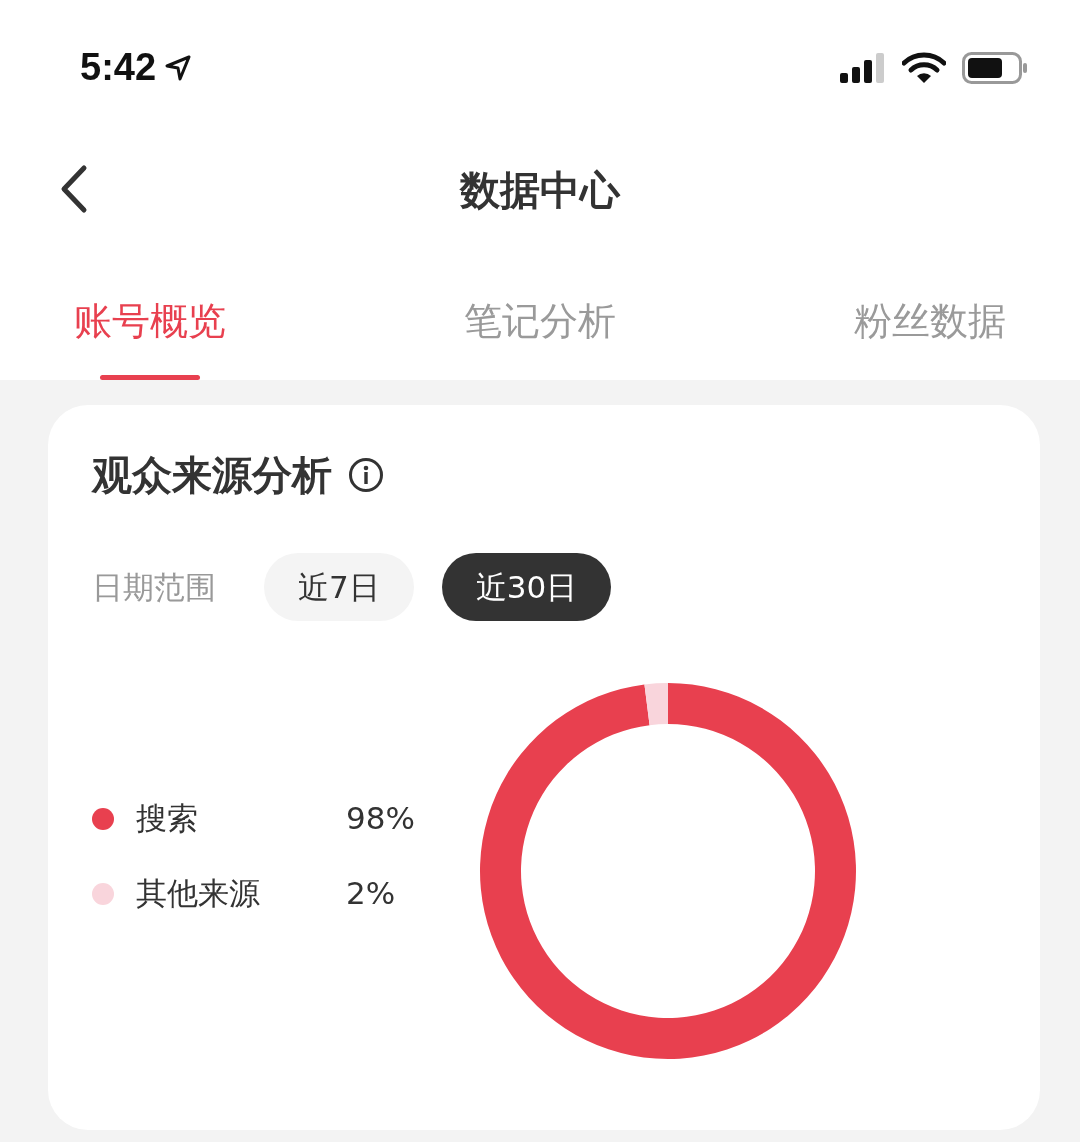  Describe the element at coordinates (526, 587) in the screenshot. I see `range-option: 近30日` at that location.